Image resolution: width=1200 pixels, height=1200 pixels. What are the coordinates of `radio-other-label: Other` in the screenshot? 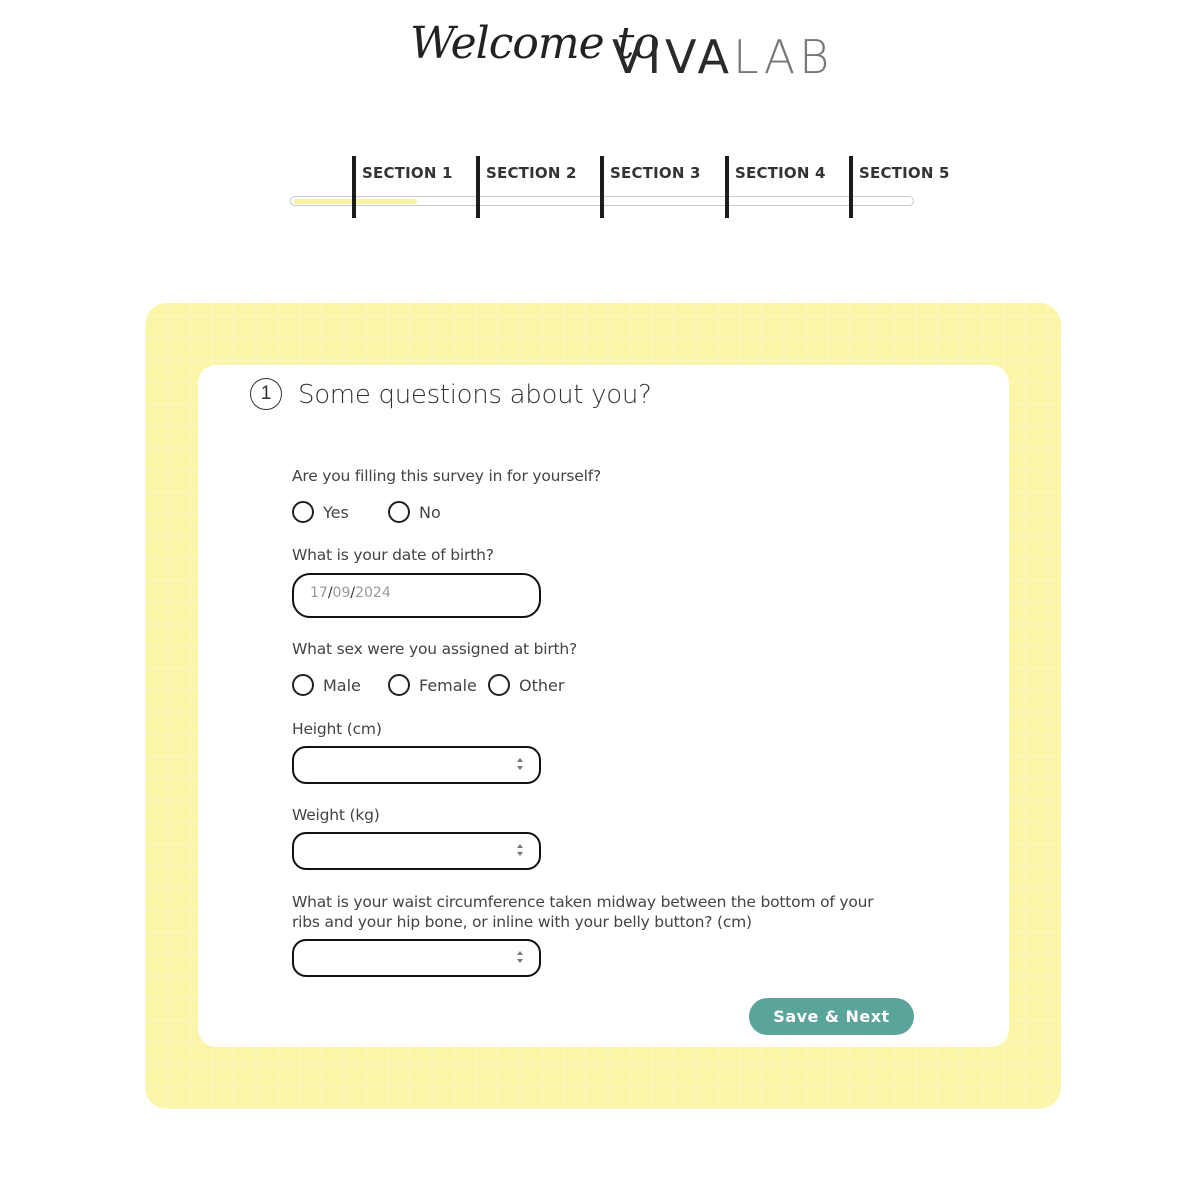 It's located at (542, 685).